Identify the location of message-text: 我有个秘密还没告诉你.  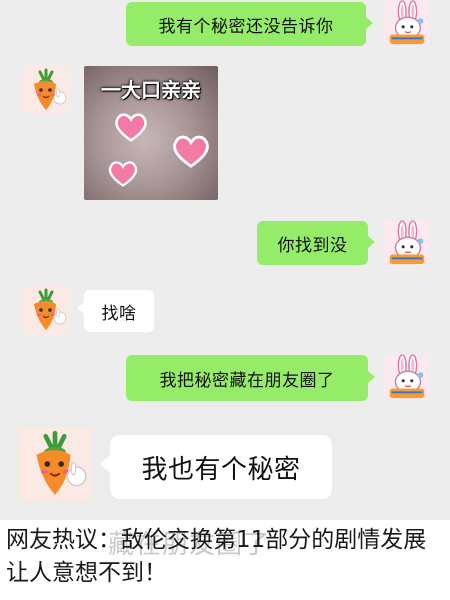
(246, 26).